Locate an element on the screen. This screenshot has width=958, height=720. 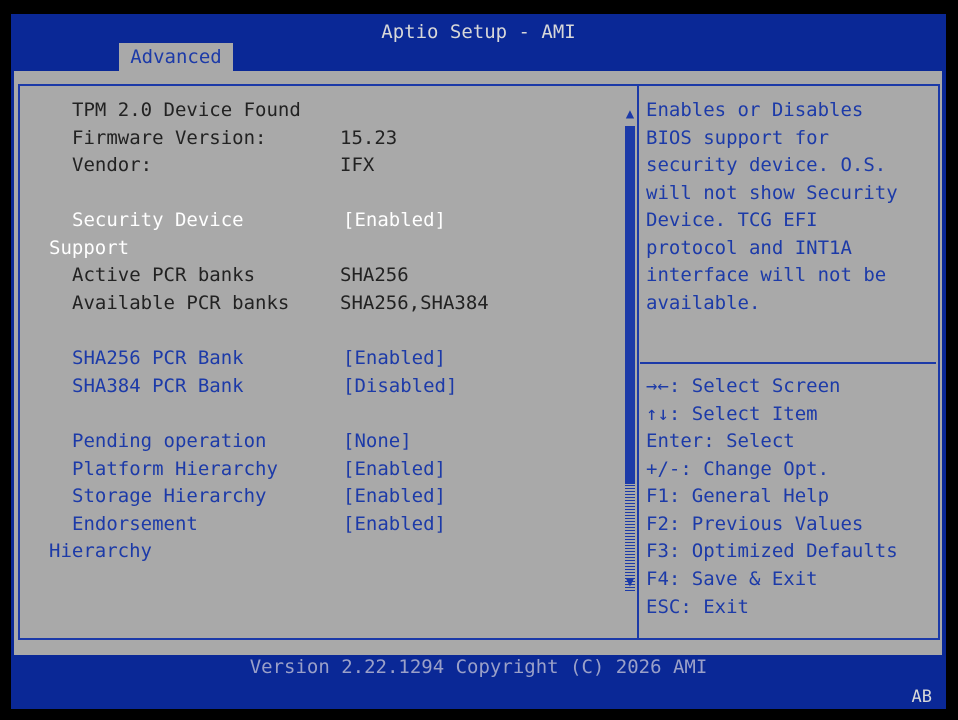
endorsement-hierarchy-label: Endorsement is located at coordinates (135, 525).